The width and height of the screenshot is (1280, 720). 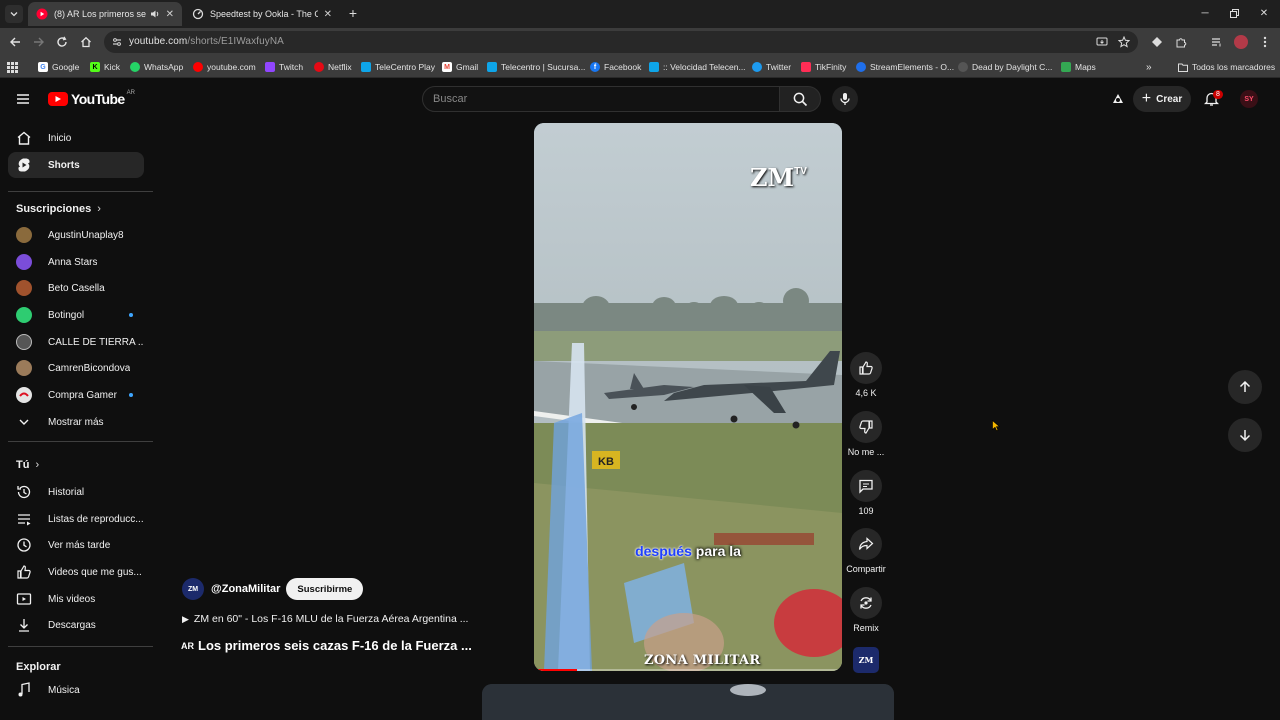 I want to click on bookmark-maps: Maps, so click(x=1078, y=67).